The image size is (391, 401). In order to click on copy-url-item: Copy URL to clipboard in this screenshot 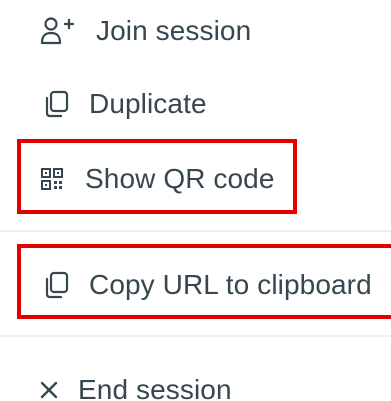, I will do `click(206, 285)`.